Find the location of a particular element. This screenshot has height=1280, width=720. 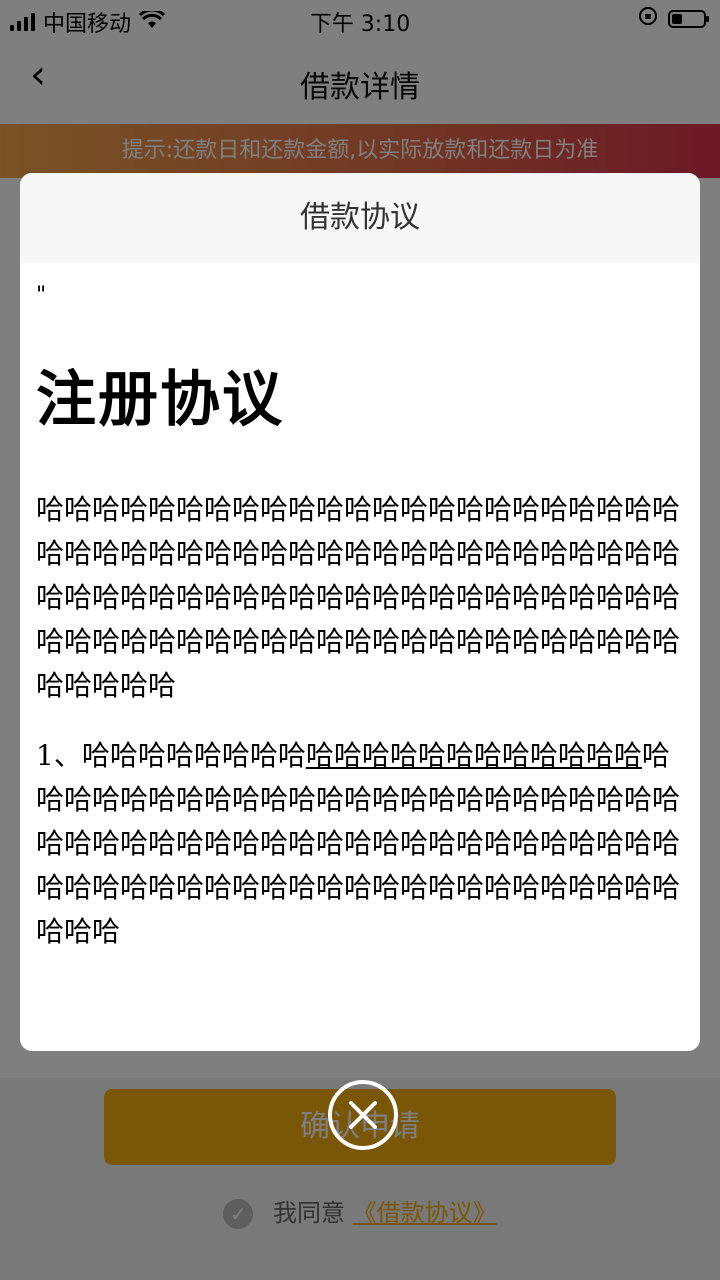

paragraph-2-prefix: 1、哈哈哈哈哈哈哈哈 is located at coordinates (171, 755).